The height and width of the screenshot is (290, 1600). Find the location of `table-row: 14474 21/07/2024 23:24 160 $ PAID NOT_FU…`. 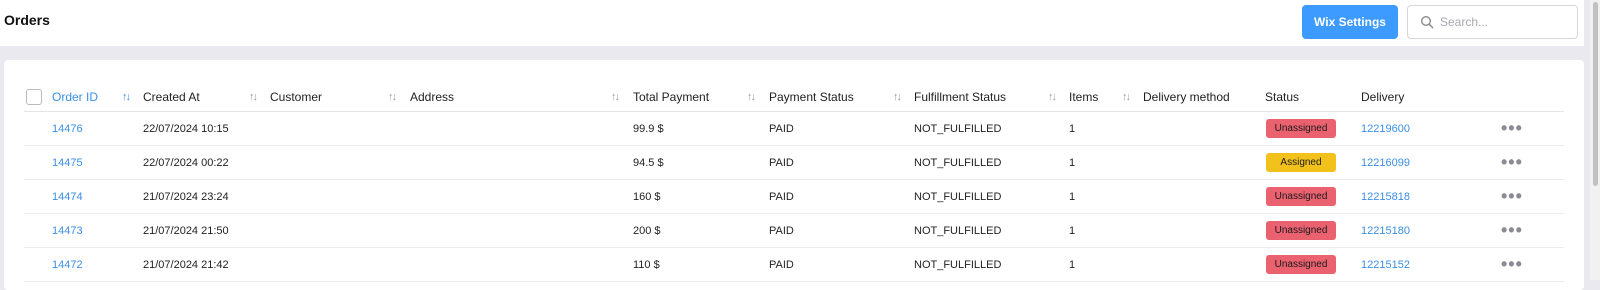

table-row: 14474 21/07/2024 23:24 160 $ PAID NOT_FU… is located at coordinates (794, 197).